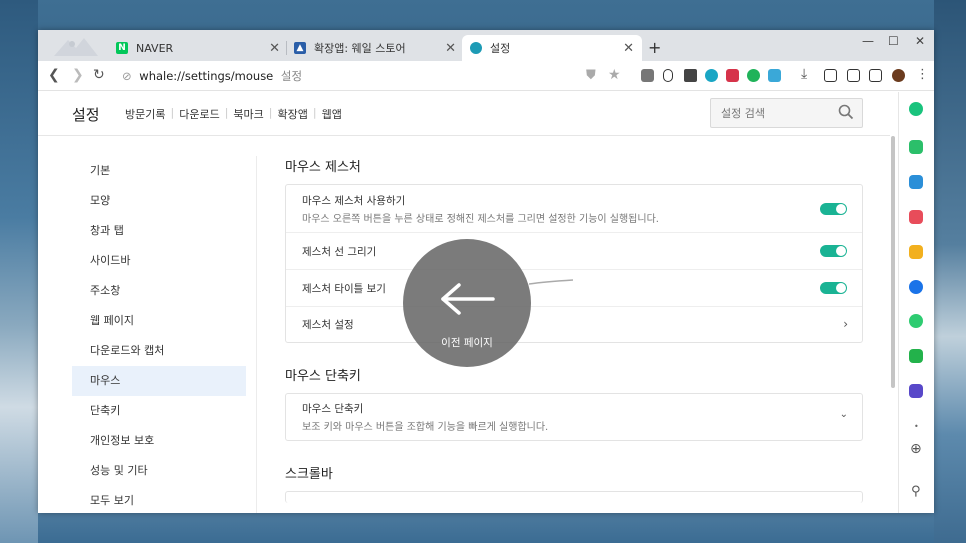 The height and width of the screenshot is (543, 966). What do you see at coordinates (916, 147) in the screenshot?
I see `talk-app-icon` at bounding box center [916, 147].